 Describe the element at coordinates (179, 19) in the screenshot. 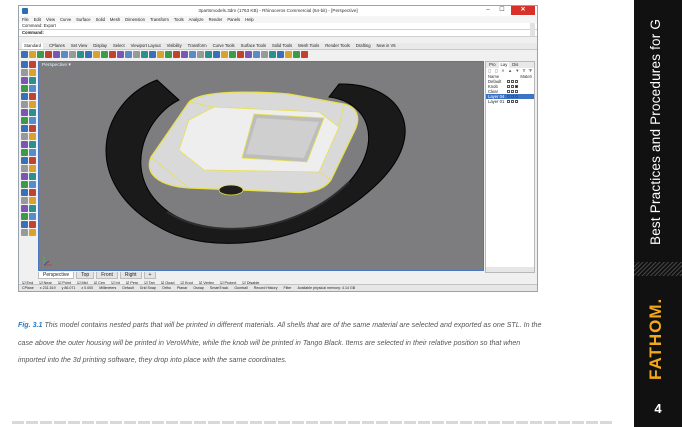

I see `menu-item-tools: Tools` at that location.